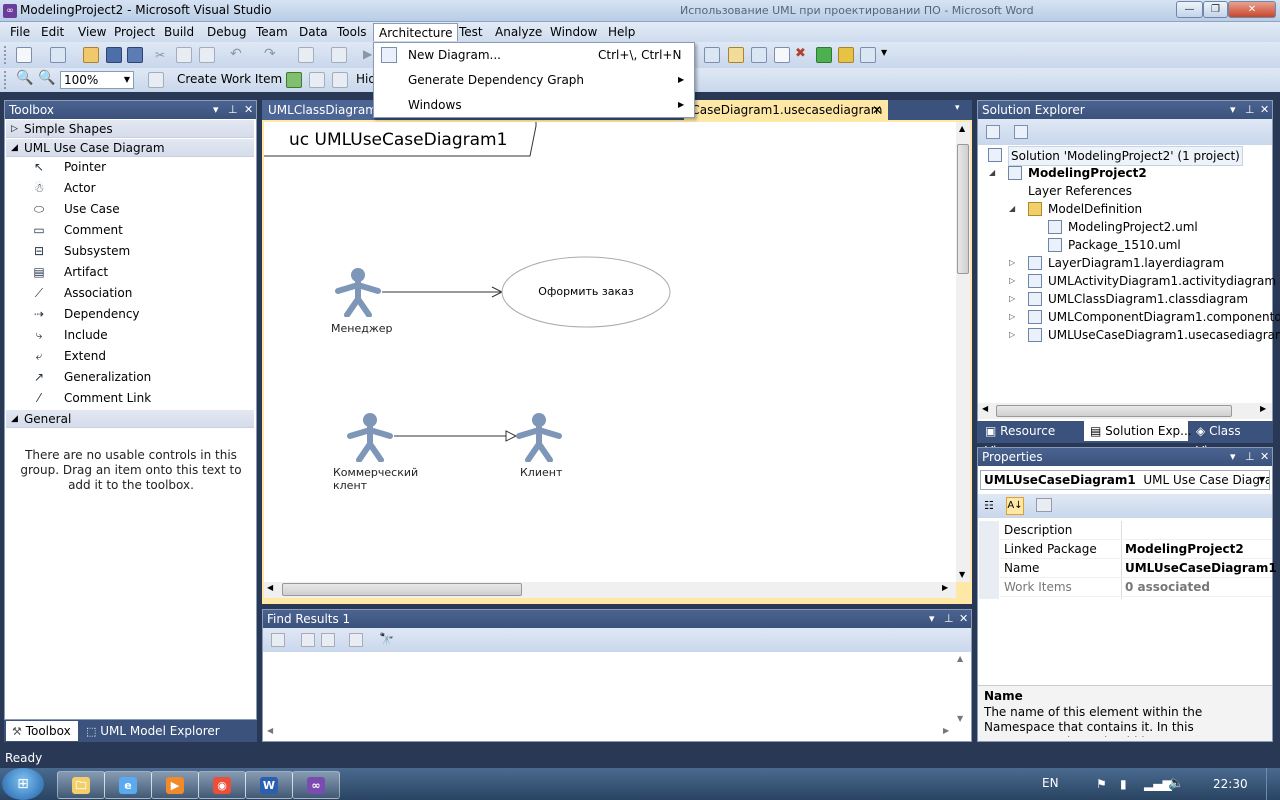 This screenshot has width=1280, height=800. I want to click on tab-toolbox: ⚒ Toolbox, so click(42, 731).